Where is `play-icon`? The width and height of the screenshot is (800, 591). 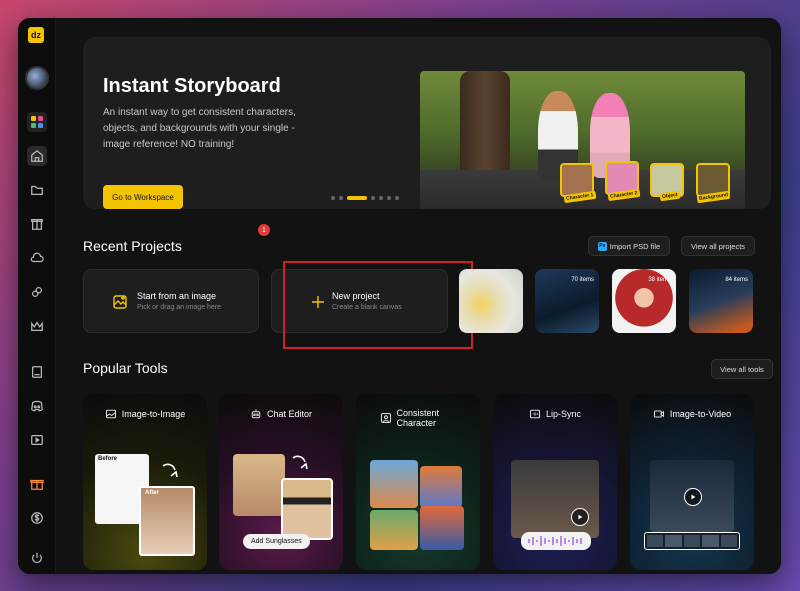
play-icon is located at coordinates (37, 440).